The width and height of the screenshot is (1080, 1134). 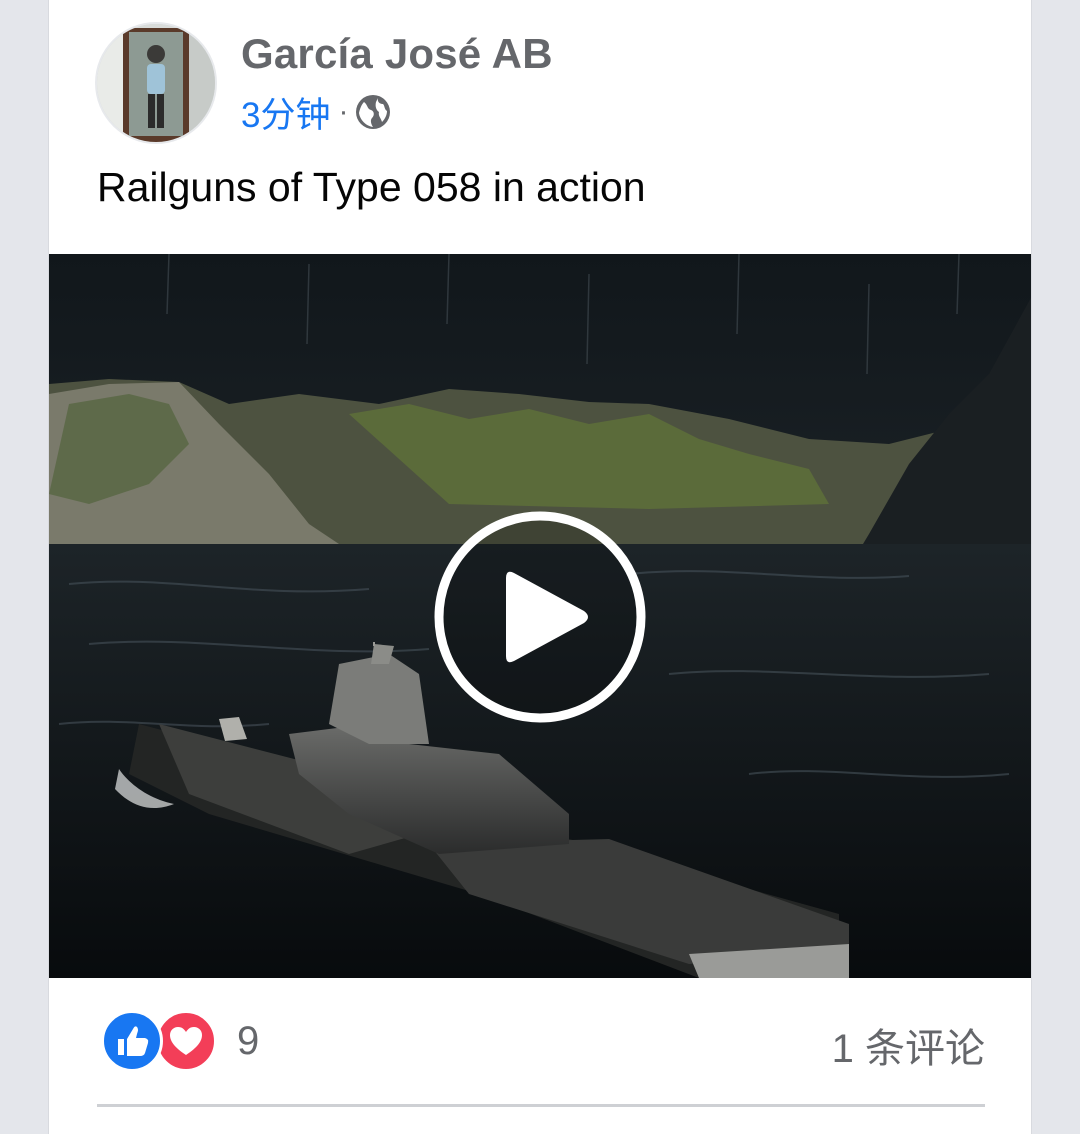 What do you see at coordinates (397, 54) in the screenshot?
I see `author-name: García José AB` at bounding box center [397, 54].